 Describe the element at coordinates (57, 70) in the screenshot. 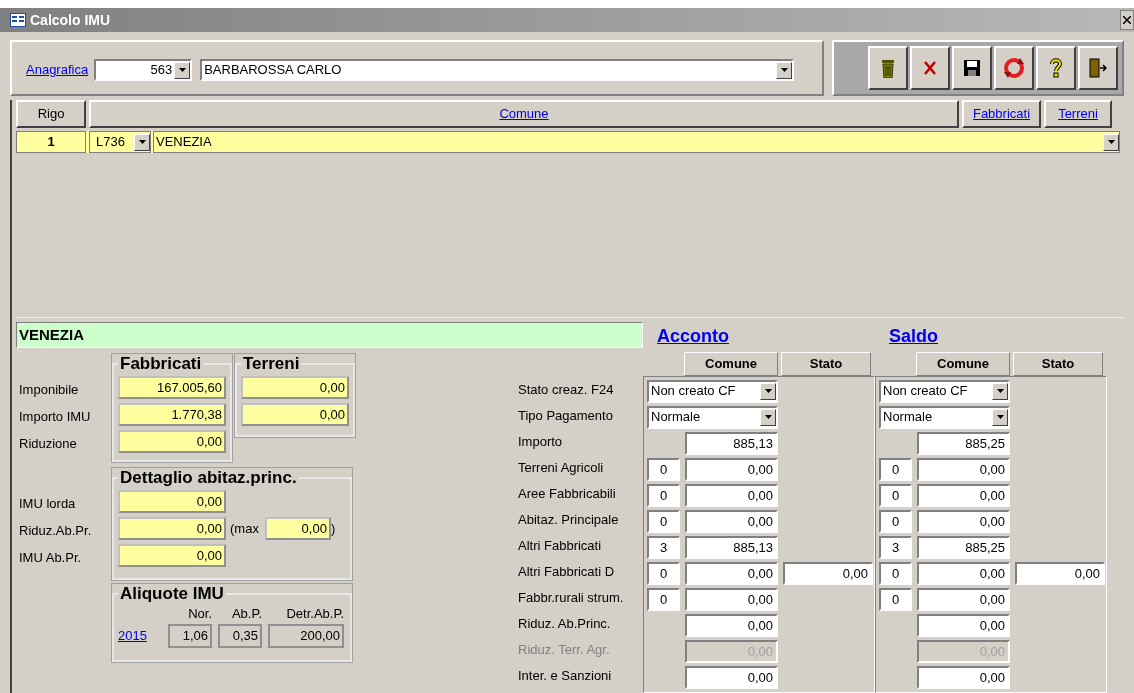

I see `anagrafica-link: Anagrafica` at that location.